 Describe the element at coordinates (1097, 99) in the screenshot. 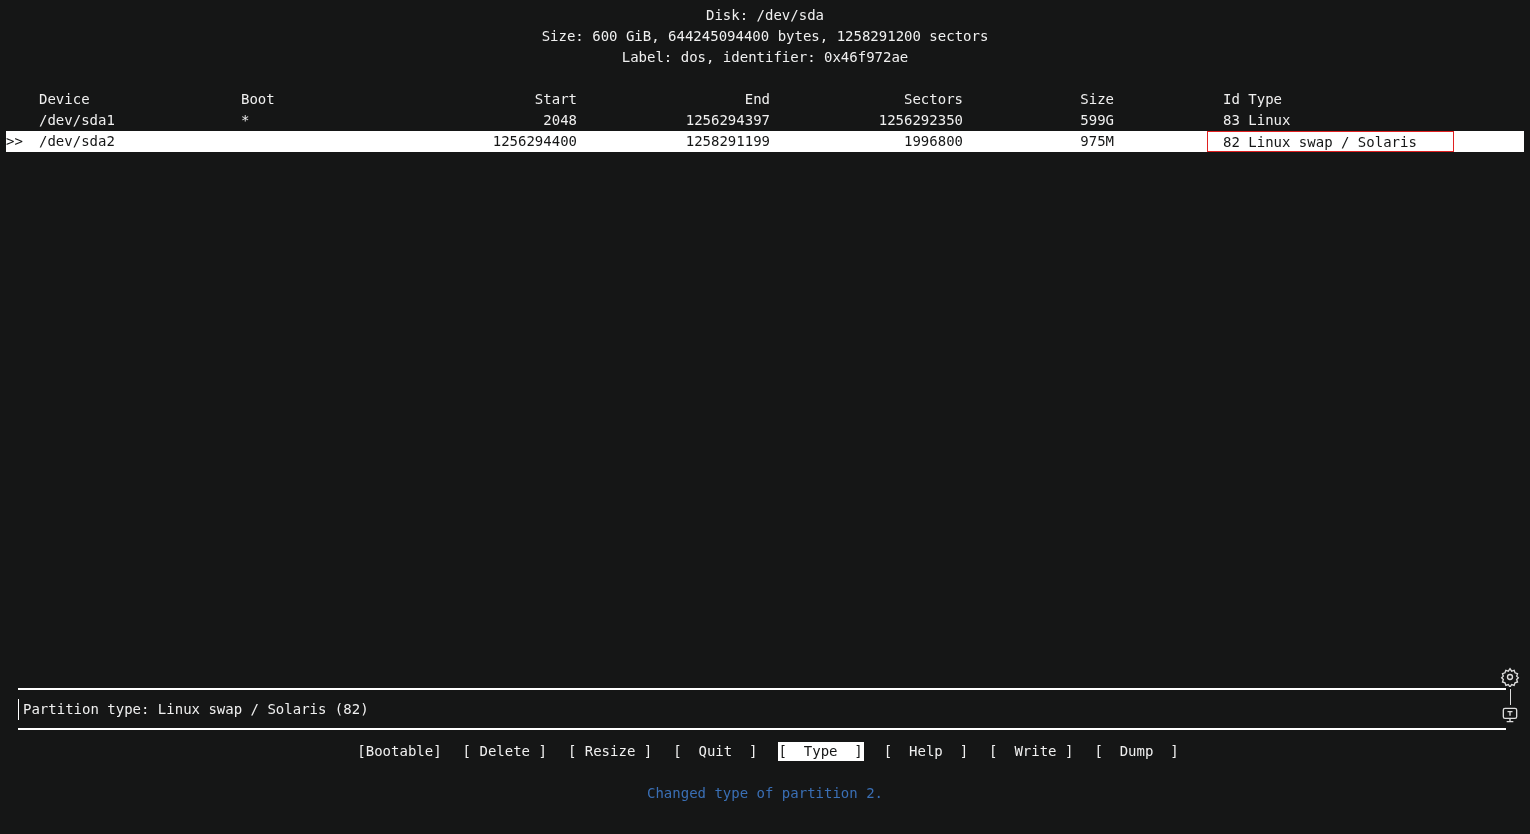

I see `column-header: Size` at that location.